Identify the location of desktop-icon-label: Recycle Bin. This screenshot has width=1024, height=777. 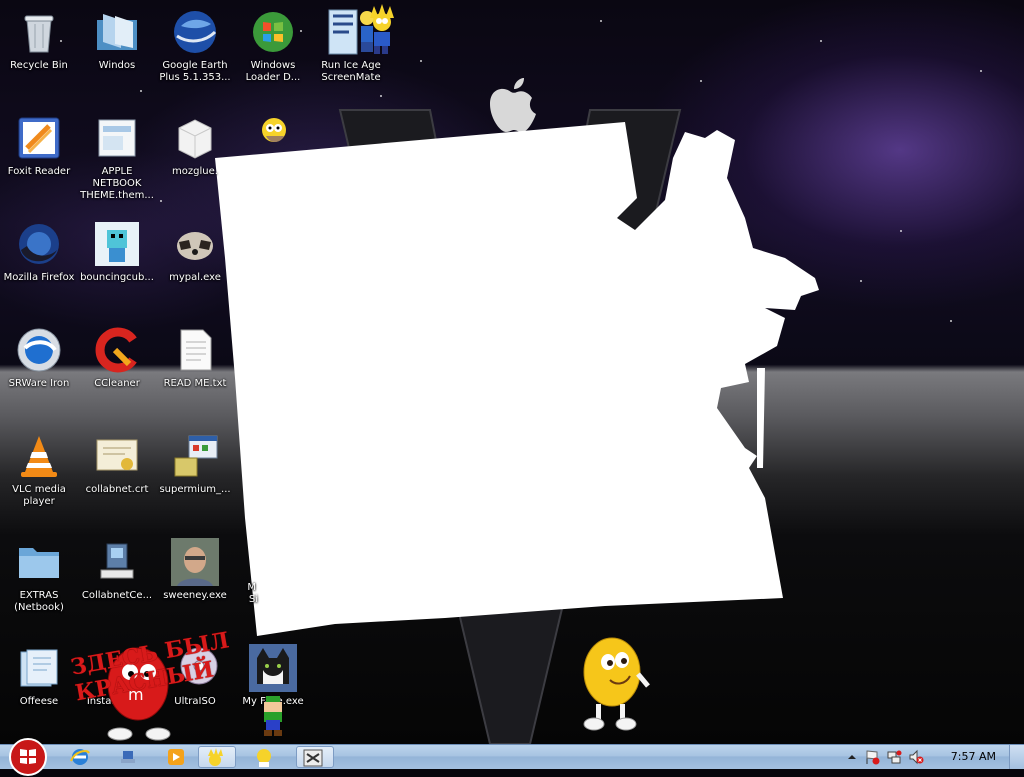
(39, 65).